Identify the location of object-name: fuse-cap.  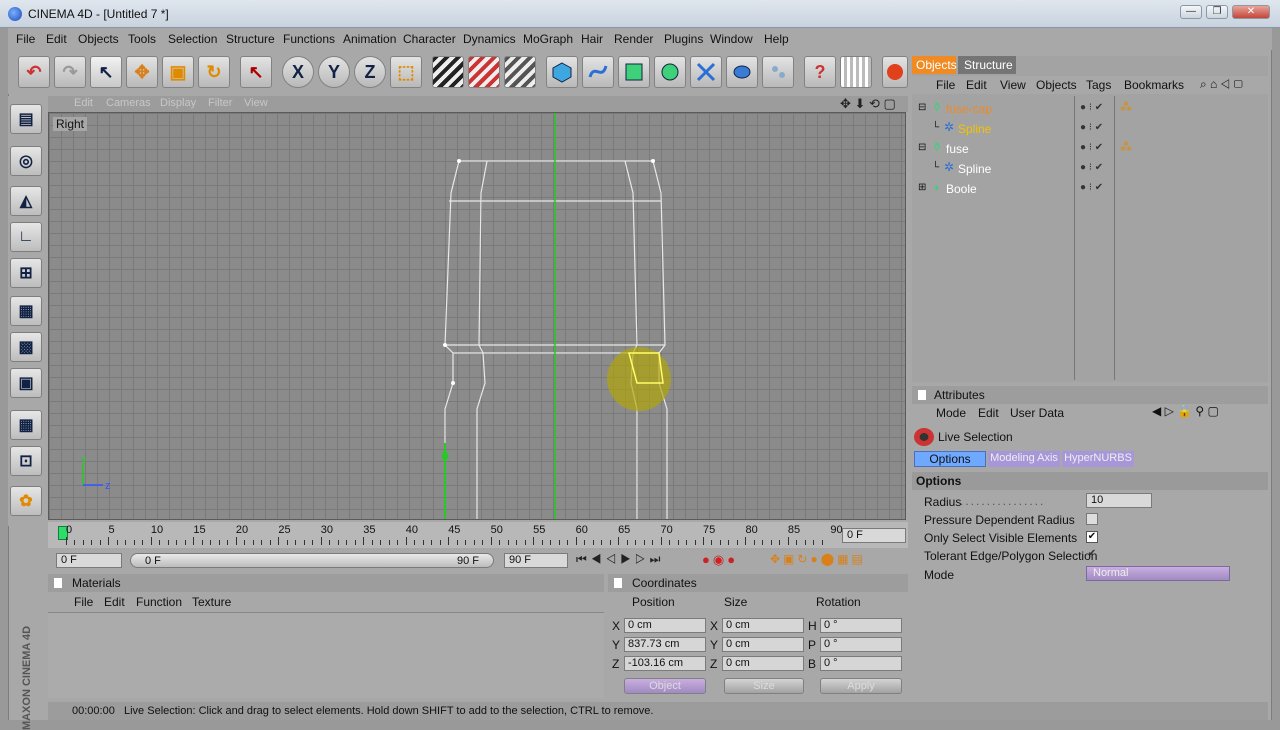
(969, 109).